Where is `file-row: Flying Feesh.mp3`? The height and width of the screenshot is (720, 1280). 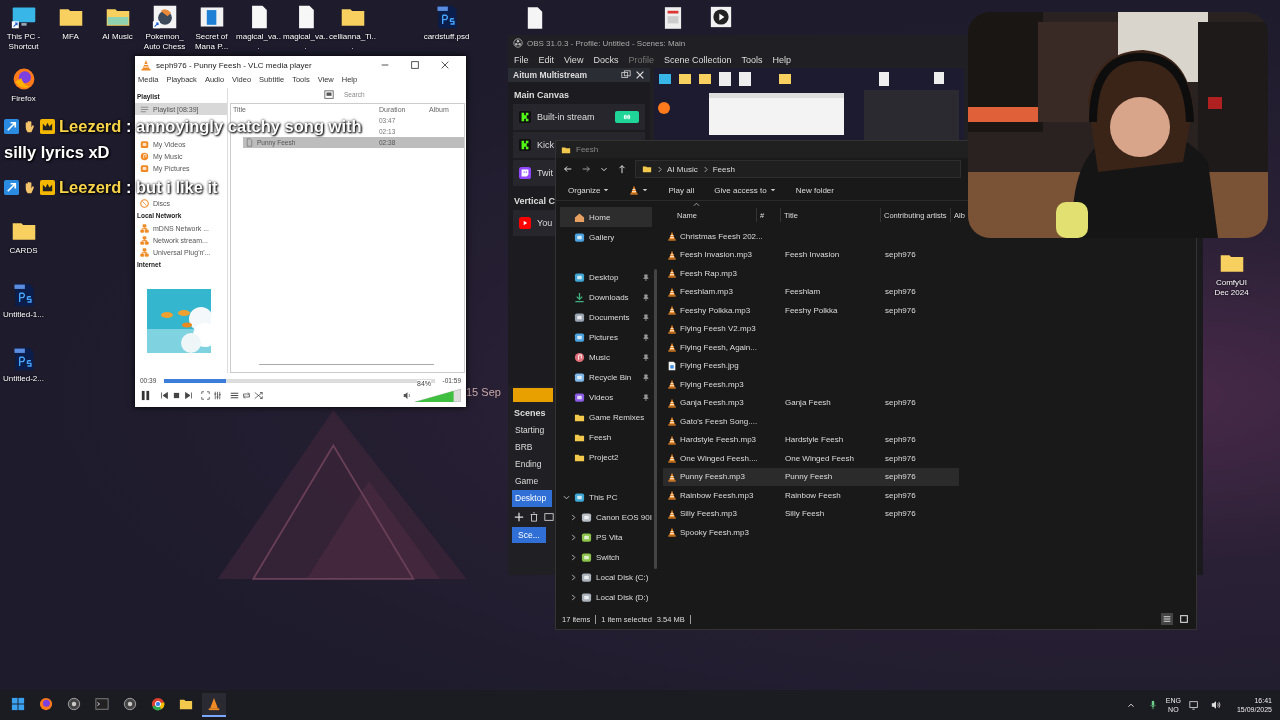 file-row: Flying Feesh.mp3 is located at coordinates (811, 384).